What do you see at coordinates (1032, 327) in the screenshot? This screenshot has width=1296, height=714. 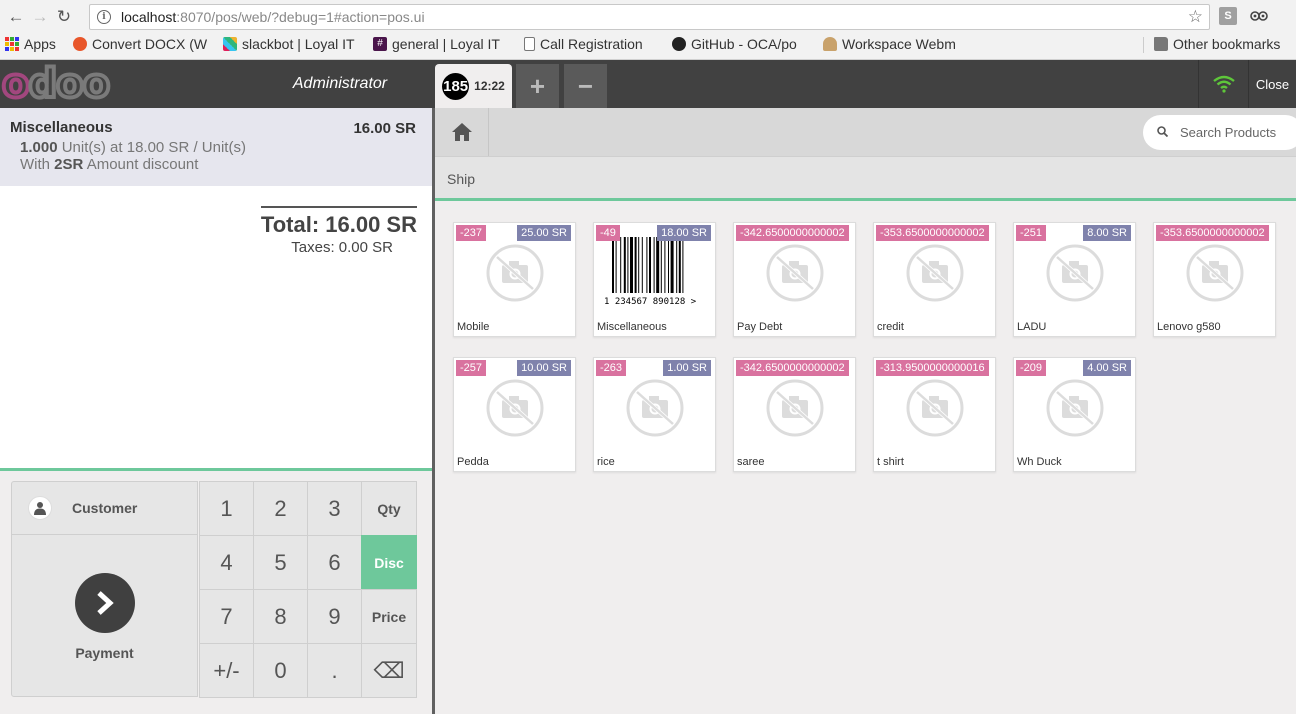 I see `product-name: LADU` at bounding box center [1032, 327].